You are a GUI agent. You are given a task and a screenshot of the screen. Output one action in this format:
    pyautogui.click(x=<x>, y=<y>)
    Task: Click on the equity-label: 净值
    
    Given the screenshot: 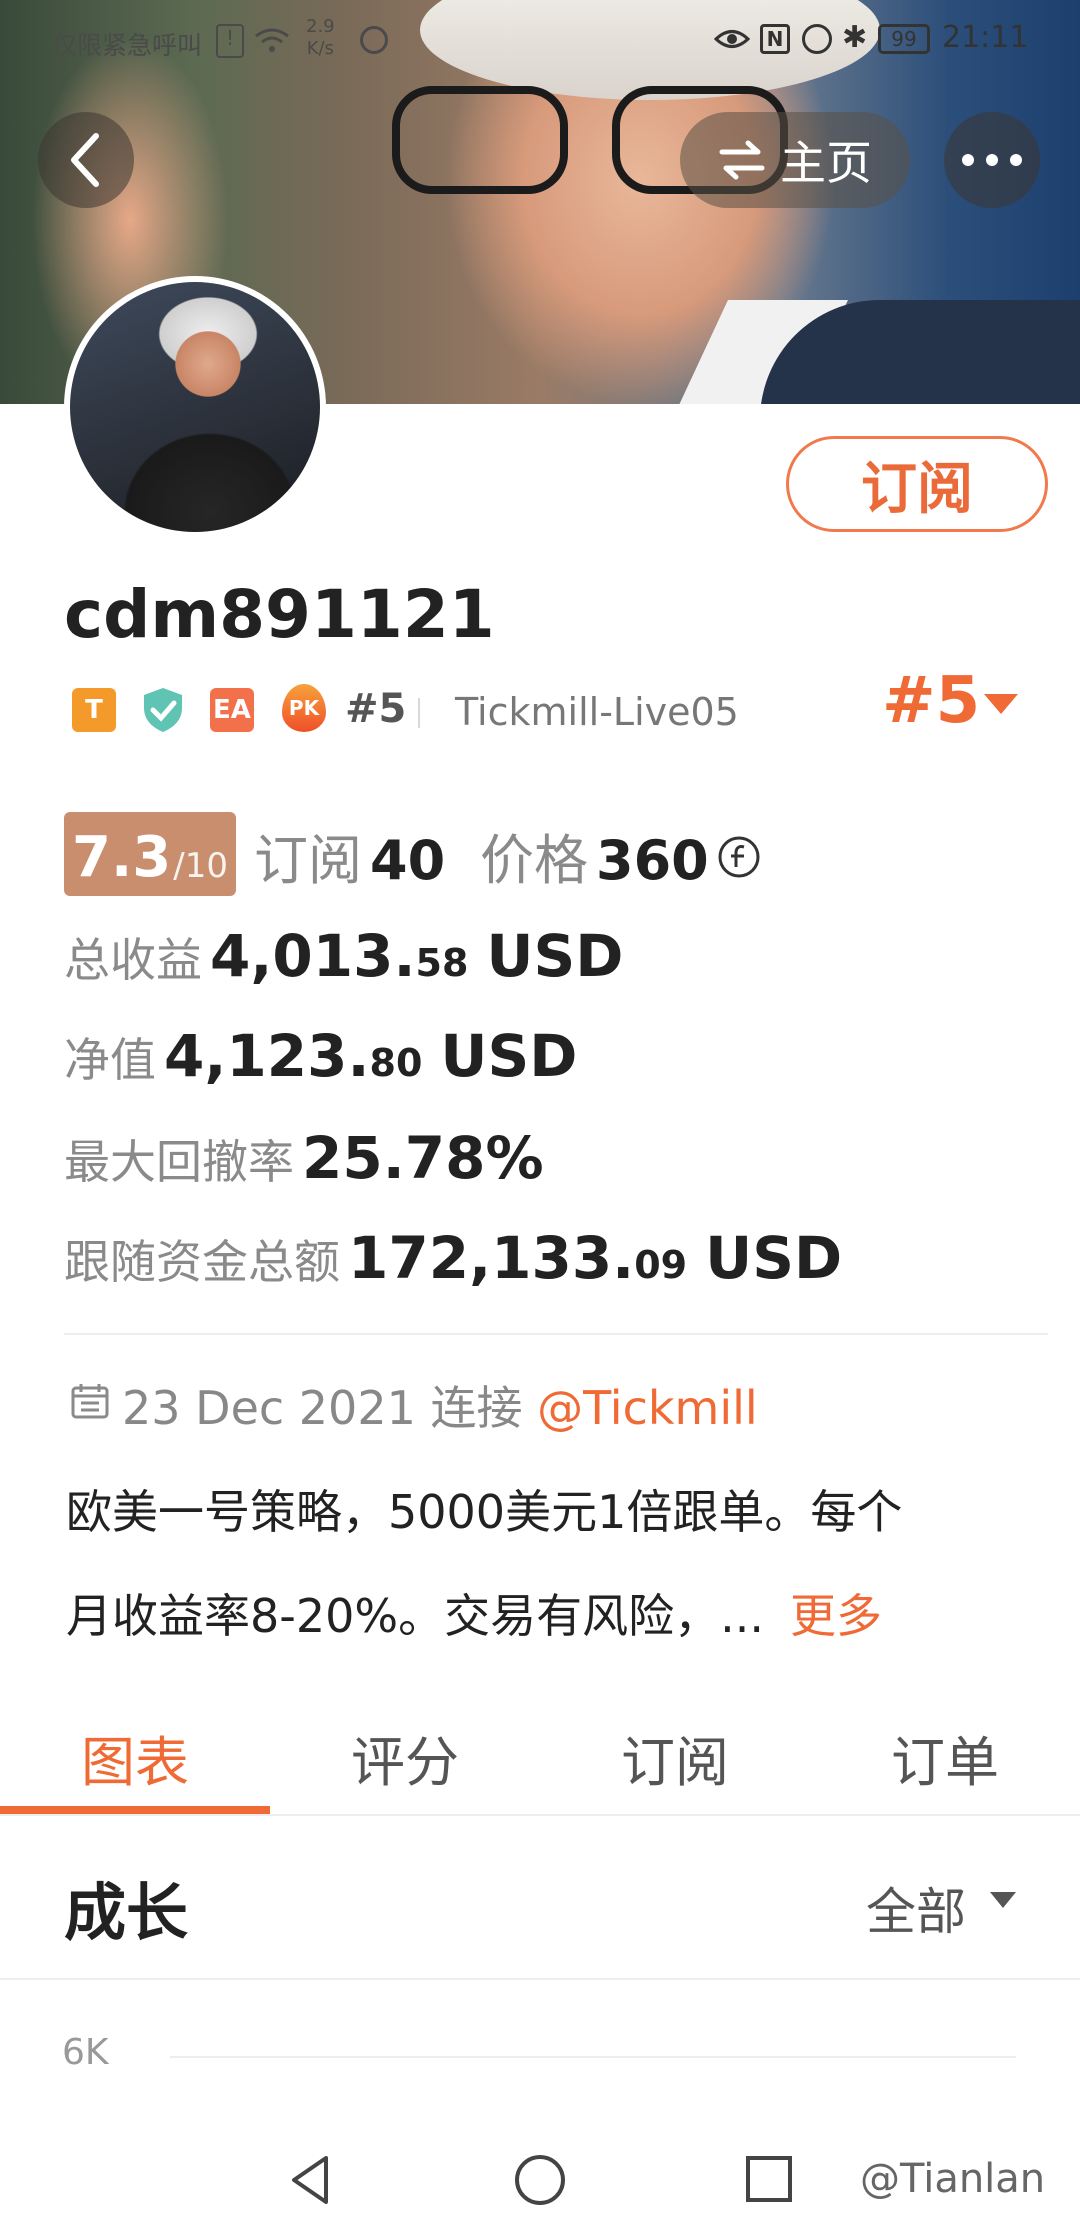 What is the action you would take?
    pyautogui.click(x=110, y=1060)
    